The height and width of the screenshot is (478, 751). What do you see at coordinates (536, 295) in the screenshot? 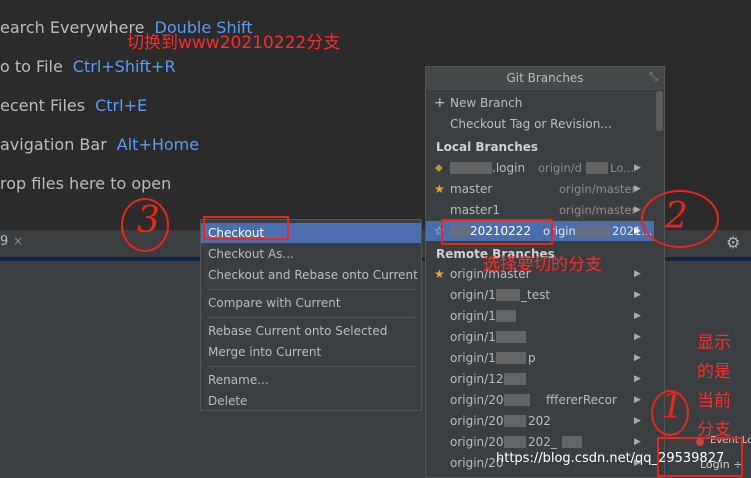
I see `branch-suffix: _test` at bounding box center [536, 295].